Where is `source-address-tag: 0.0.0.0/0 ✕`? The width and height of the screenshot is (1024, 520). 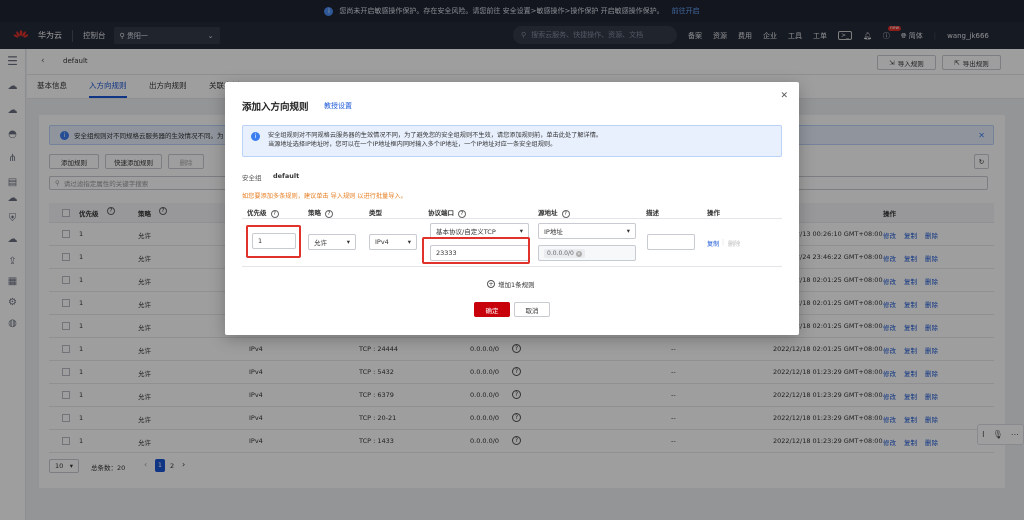
source-address-tag: 0.0.0.0/0 ✕ is located at coordinates (564, 253).